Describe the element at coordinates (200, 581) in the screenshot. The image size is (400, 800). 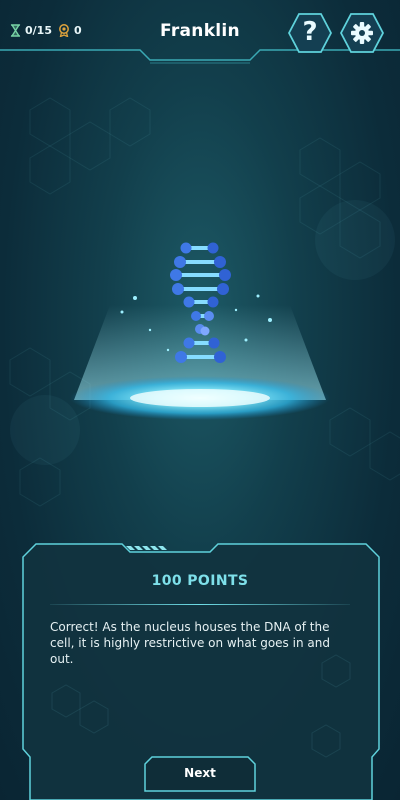
I see `points-heading: 100 POINTS` at that location.